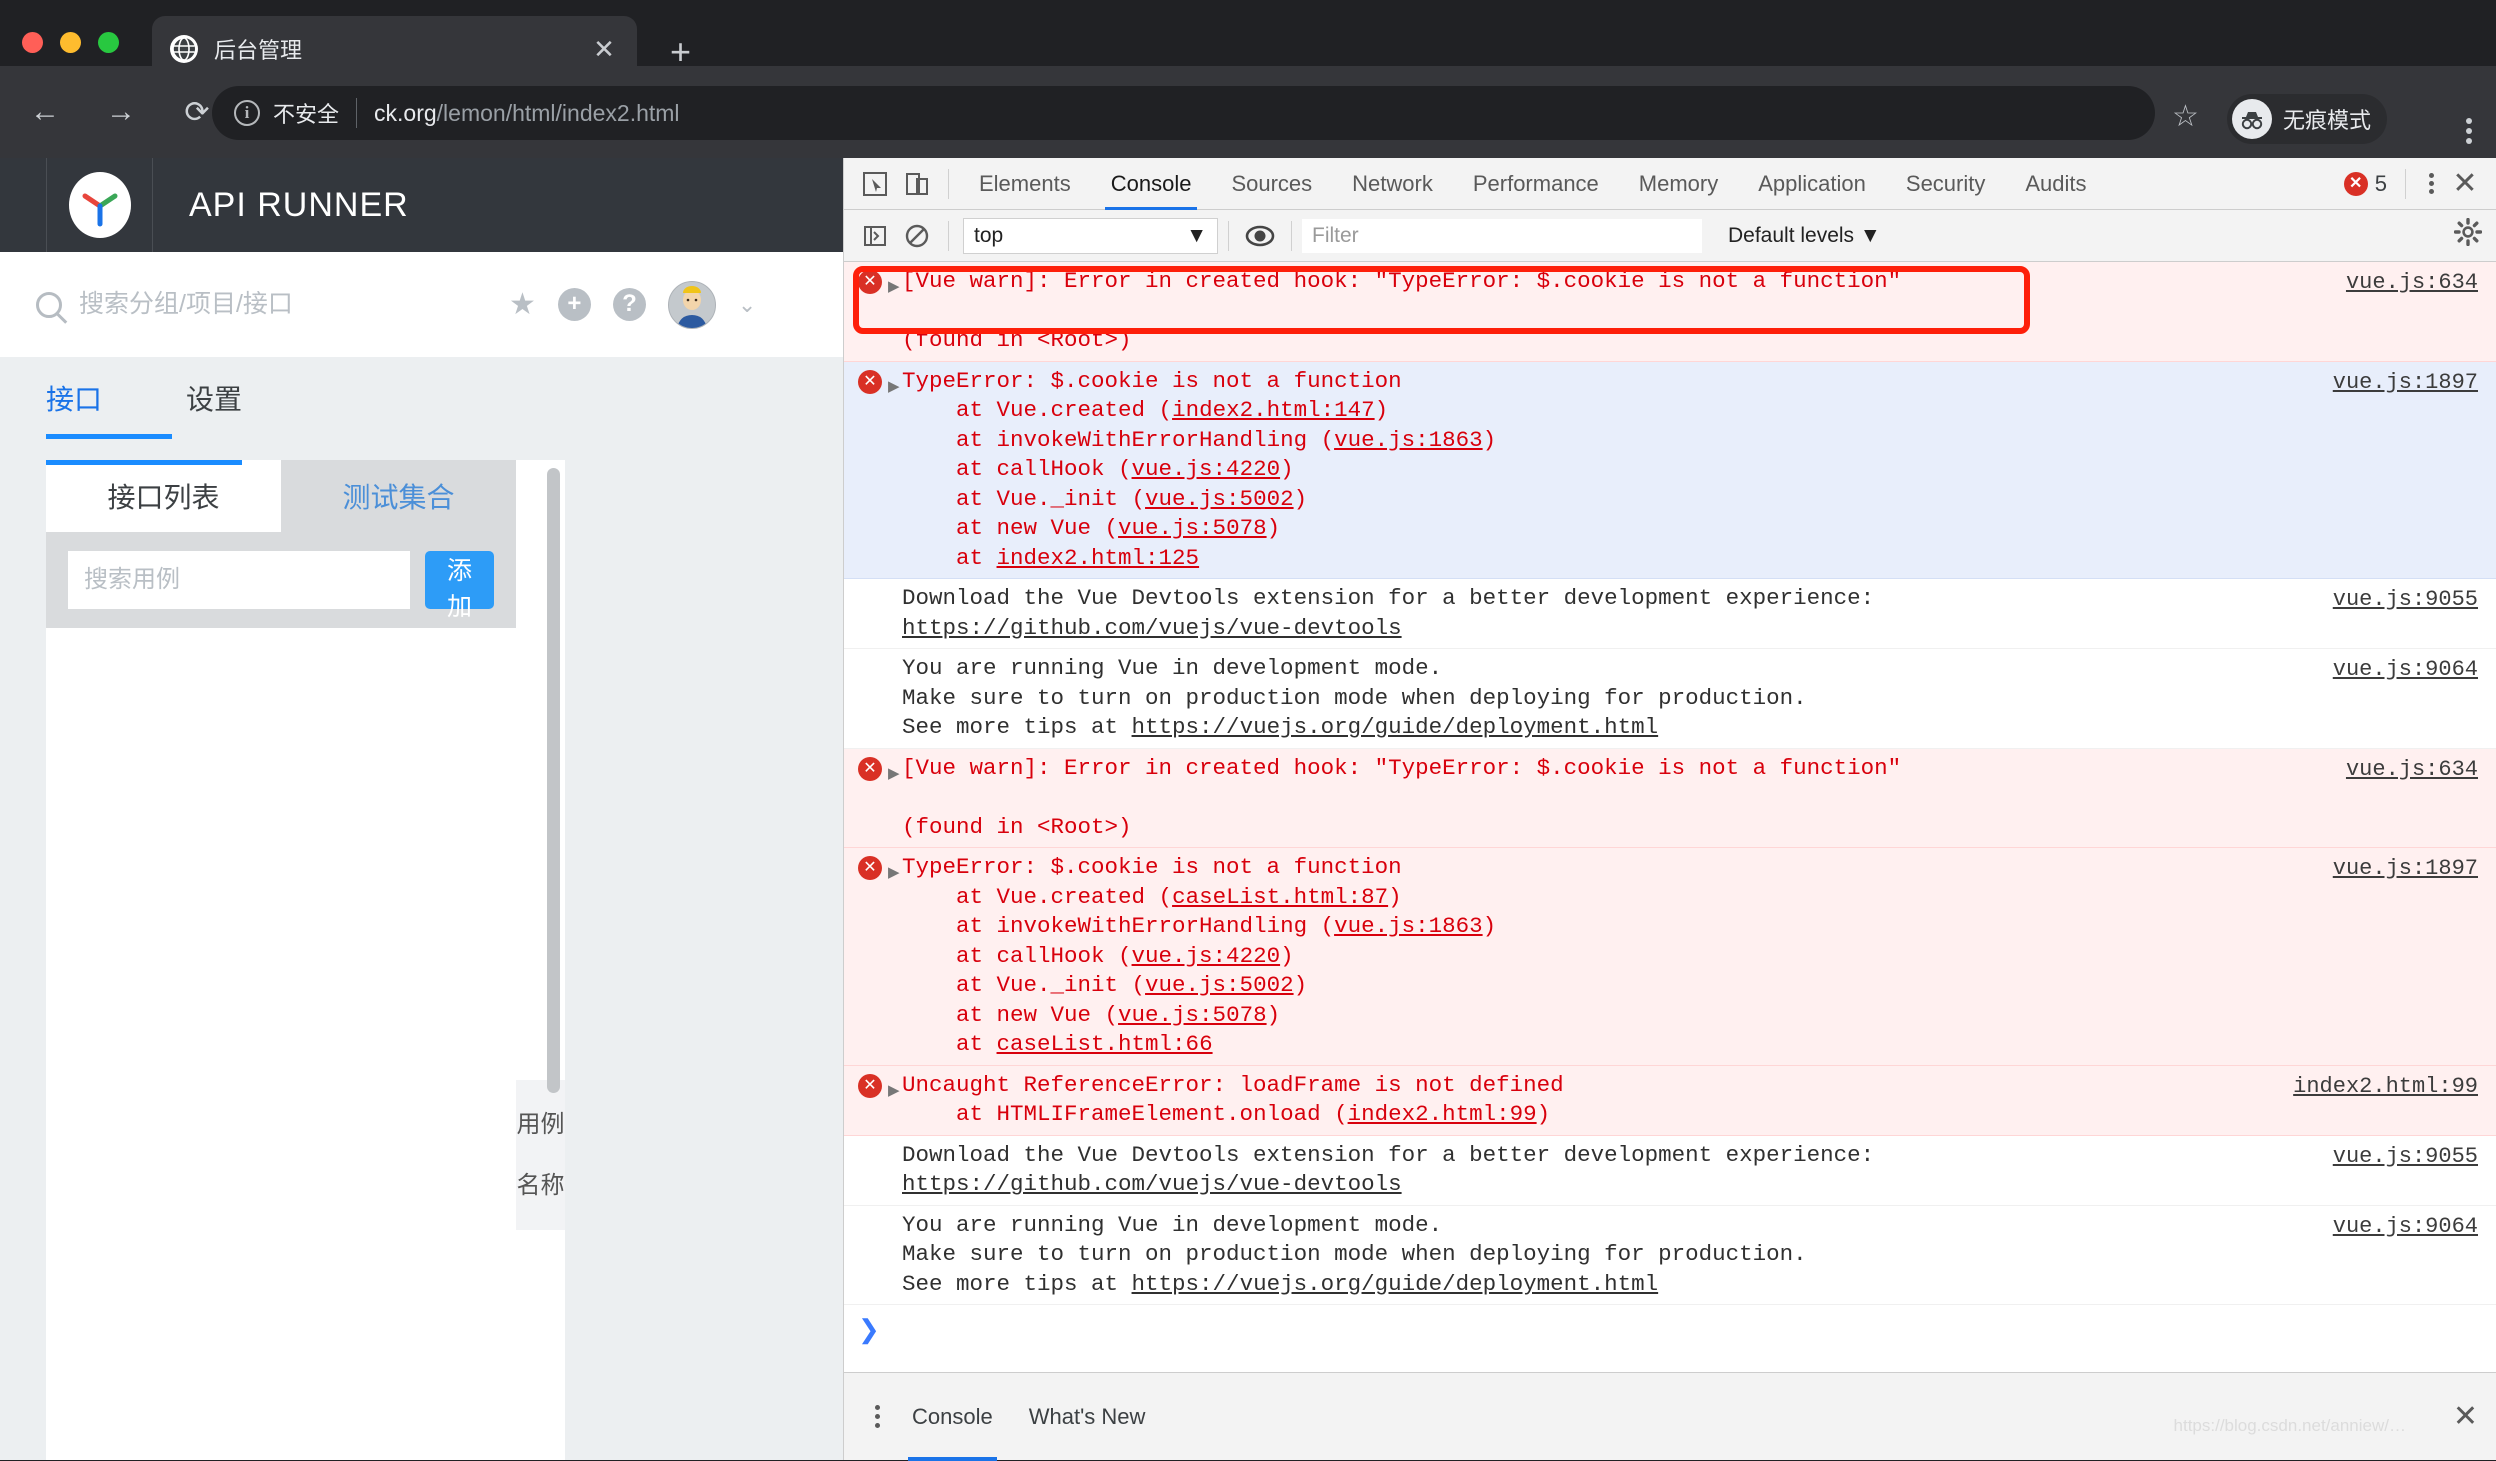 This screenshot has height=1461, width=2496. Describe the element at coordinates (680, 52) in the screenshot. I see `new-tab-button: +` at that location.